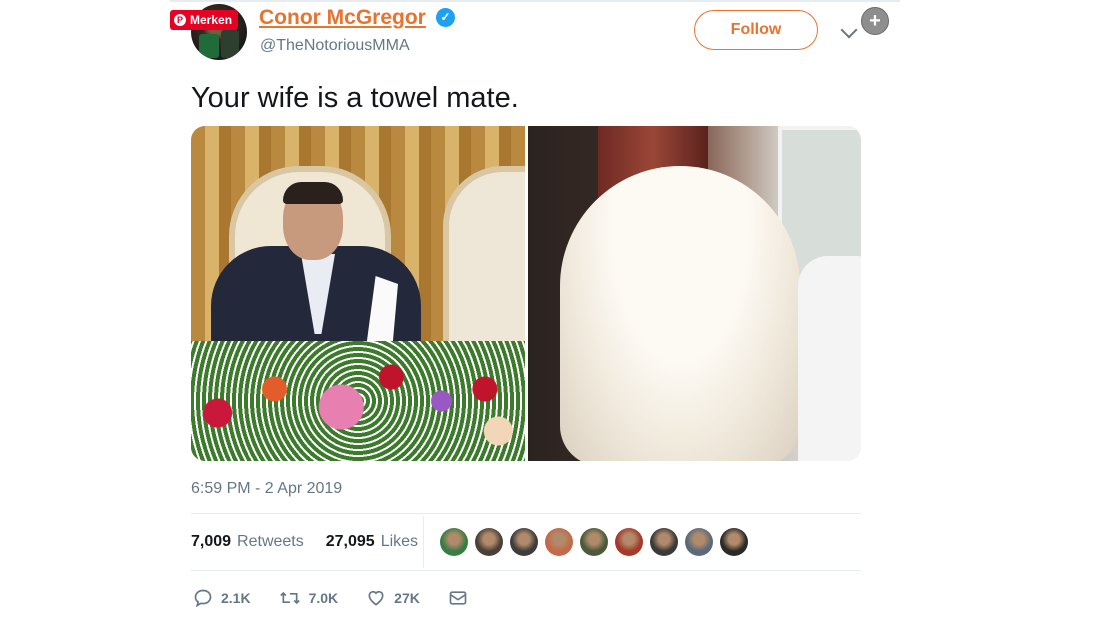  What do you see at coordinates (358, 401) in the screenshot?
I see `flowers` at bounding box center [358, 401].